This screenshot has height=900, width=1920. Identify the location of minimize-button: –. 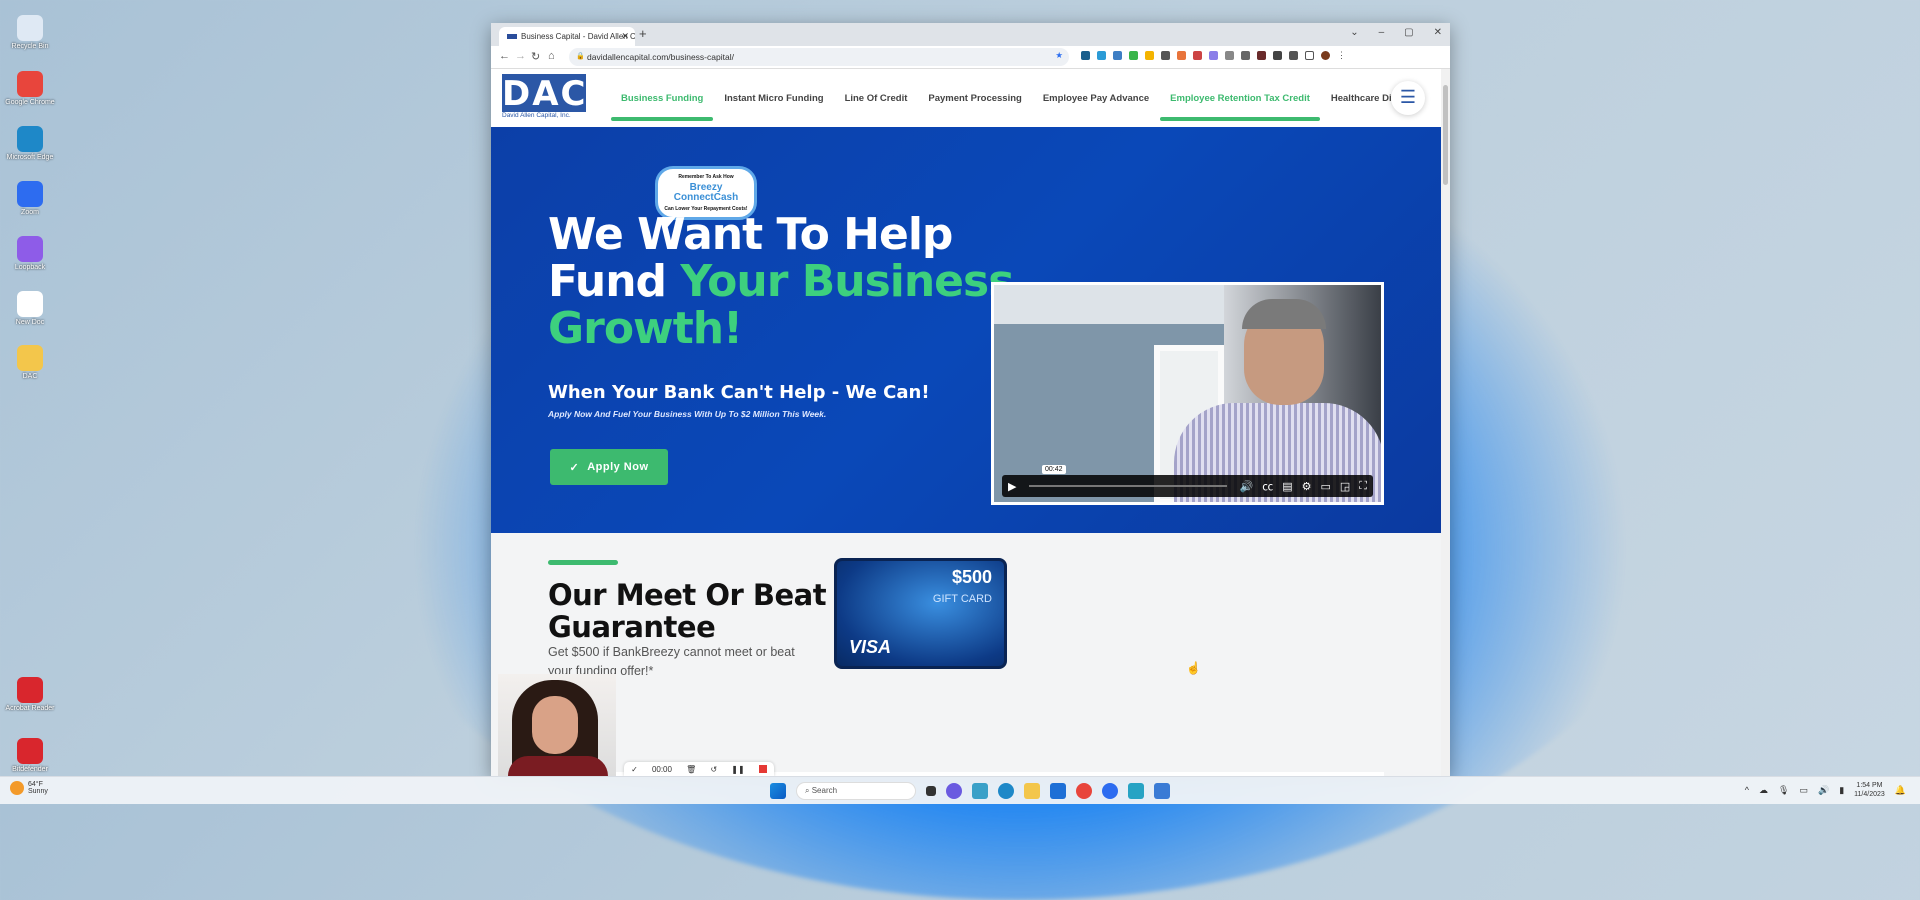
(1382, 32).